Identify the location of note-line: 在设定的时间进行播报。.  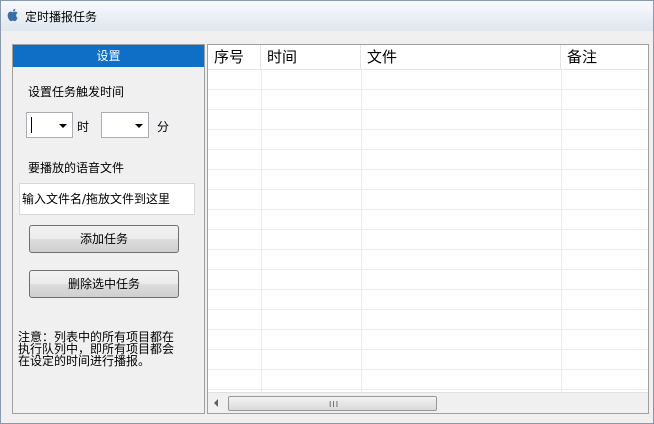
(84, 361).